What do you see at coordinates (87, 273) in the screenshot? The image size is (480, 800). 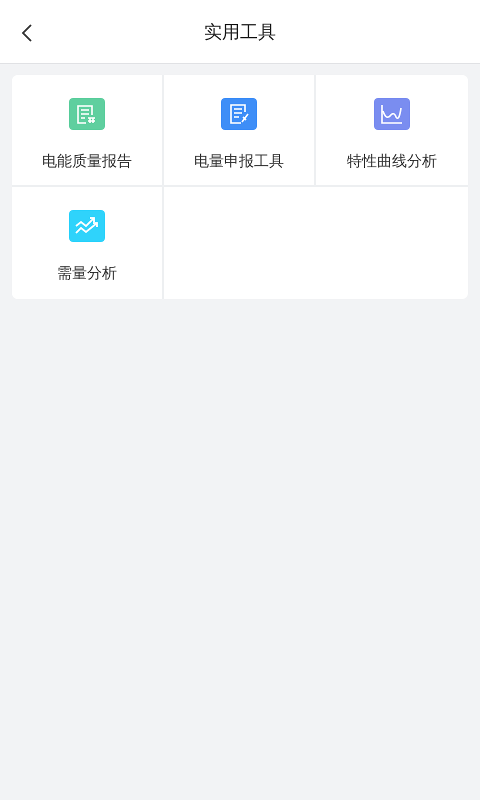 I see `tool-label: 需量分析` at bounding box center [87, 273].